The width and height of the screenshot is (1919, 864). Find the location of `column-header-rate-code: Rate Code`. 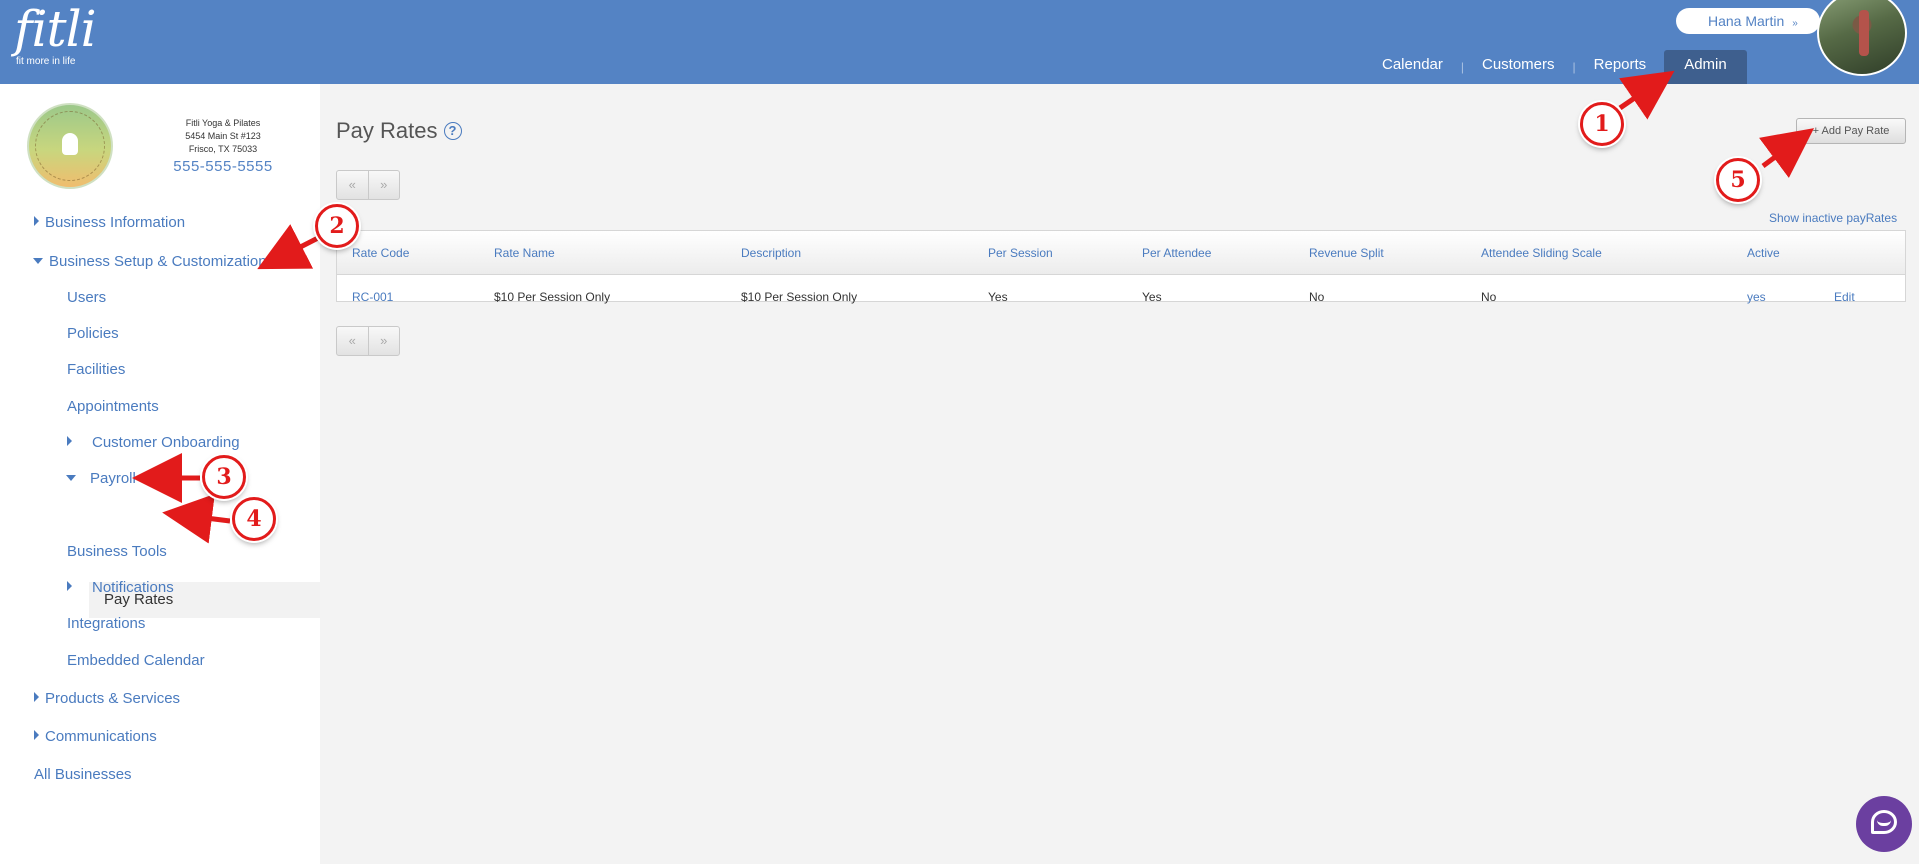

column-header-rate-code: Rate Code is located at coordinates (380, 253).